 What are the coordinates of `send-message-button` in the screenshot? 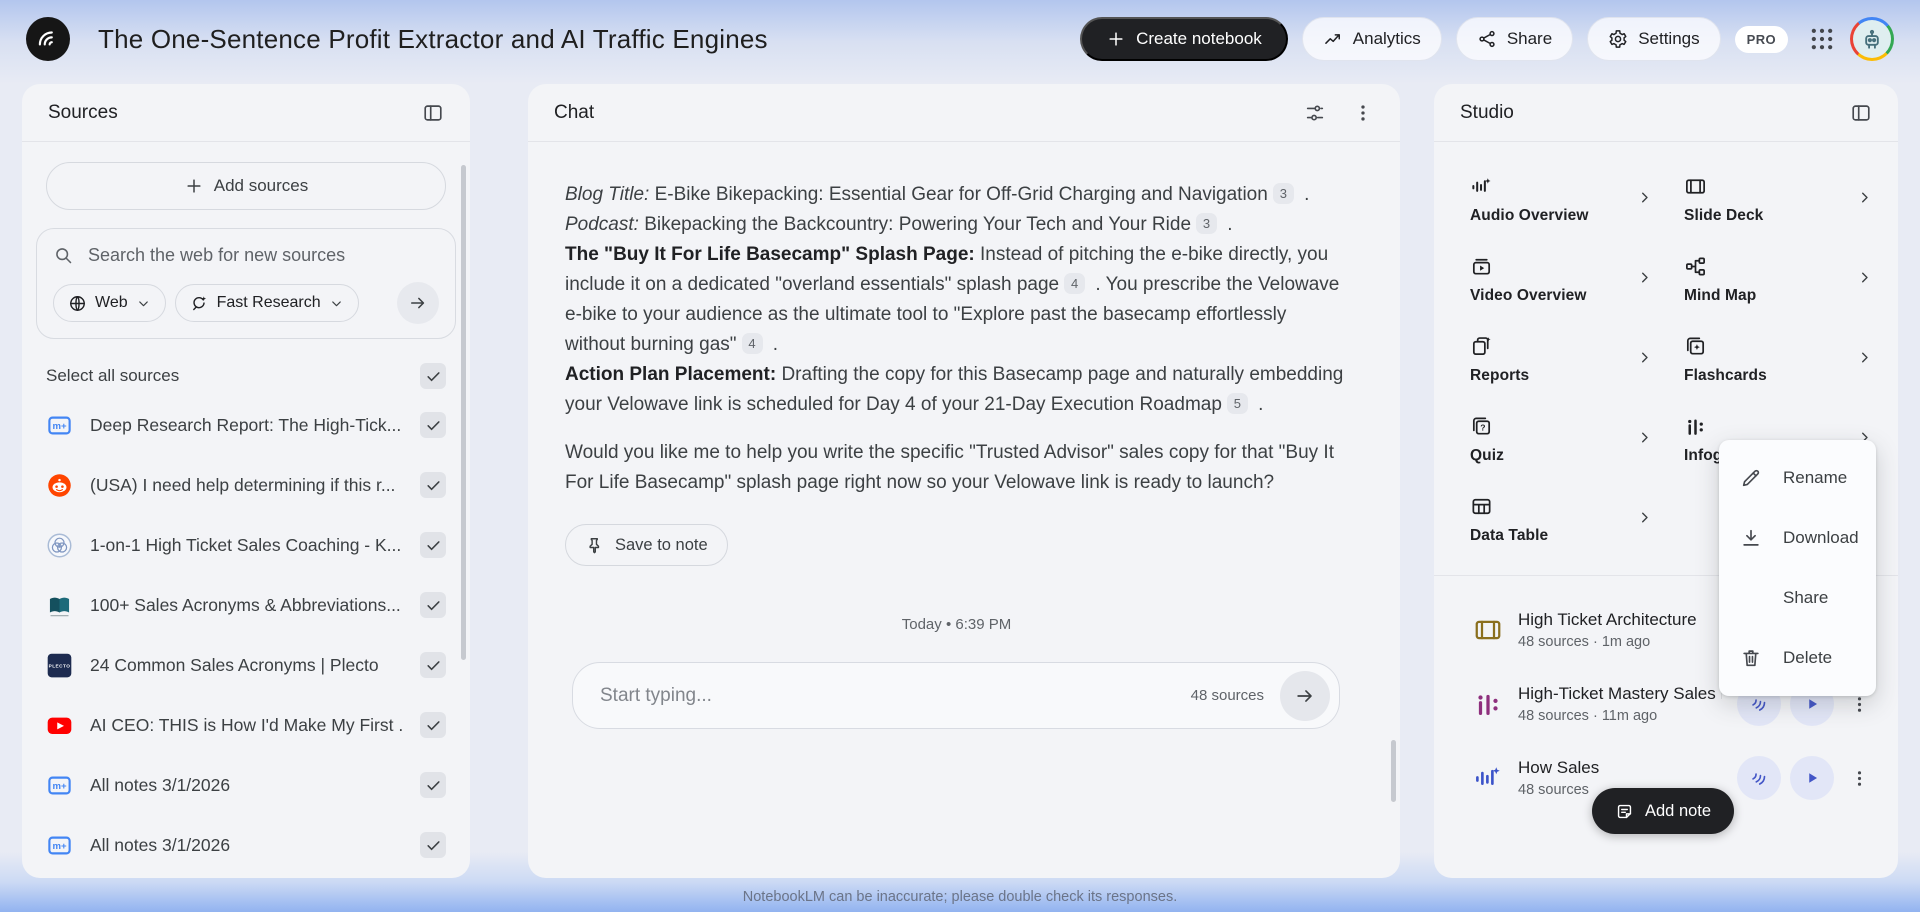 It's located at (1305, 695).